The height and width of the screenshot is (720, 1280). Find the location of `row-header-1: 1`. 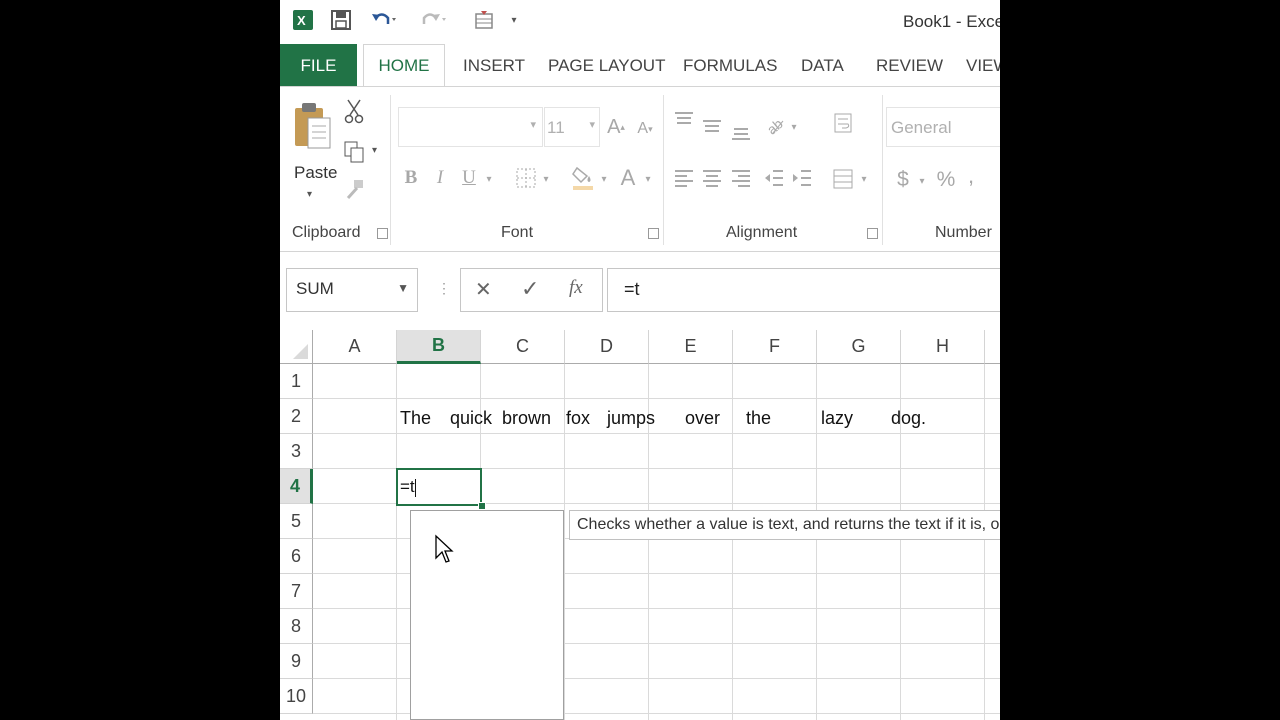

row-header-1: 1 is located at coordinates (296, 381).